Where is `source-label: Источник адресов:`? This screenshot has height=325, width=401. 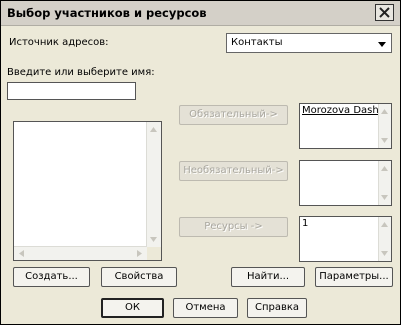 source-label: Источник адресов: is located at coordinates (59, 42).